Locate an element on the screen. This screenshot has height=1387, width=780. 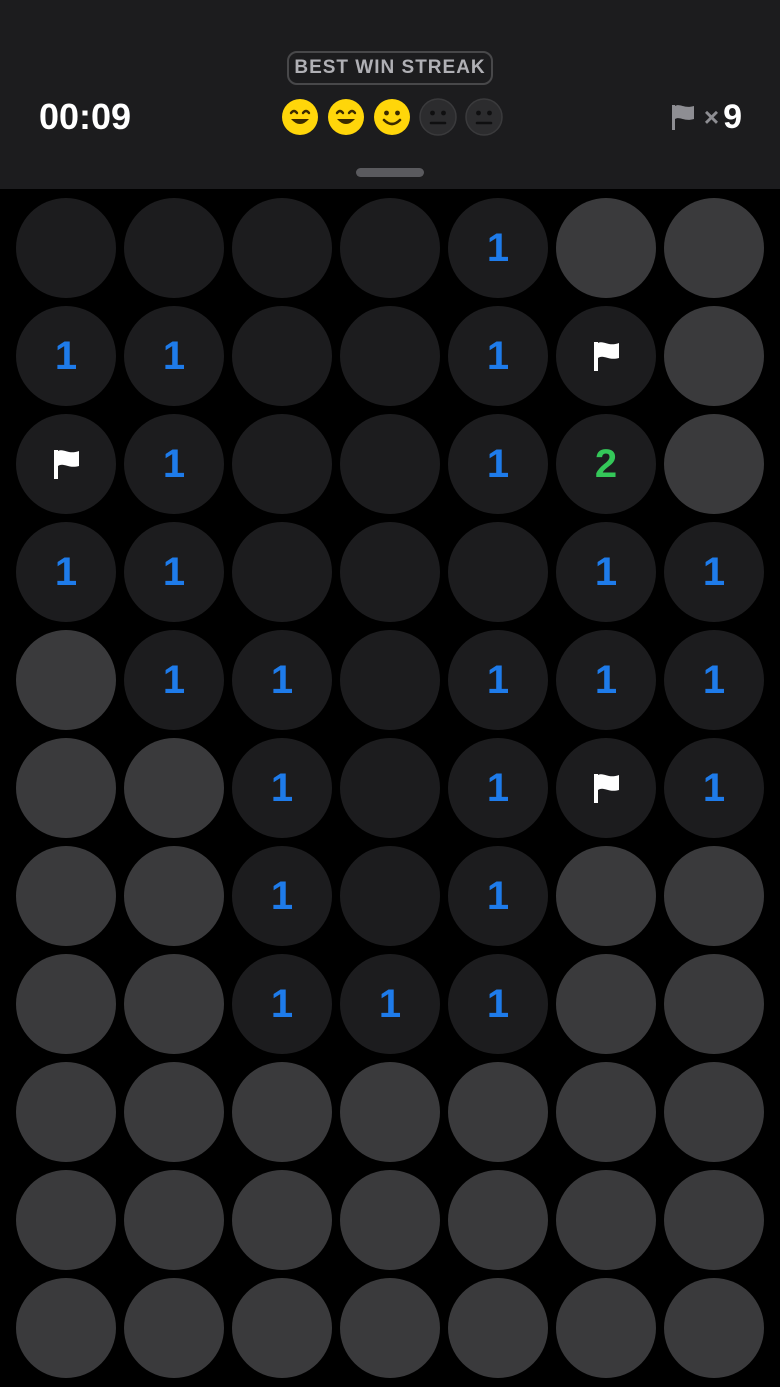
board-cell: 2 is located at coordinates (606, 464).